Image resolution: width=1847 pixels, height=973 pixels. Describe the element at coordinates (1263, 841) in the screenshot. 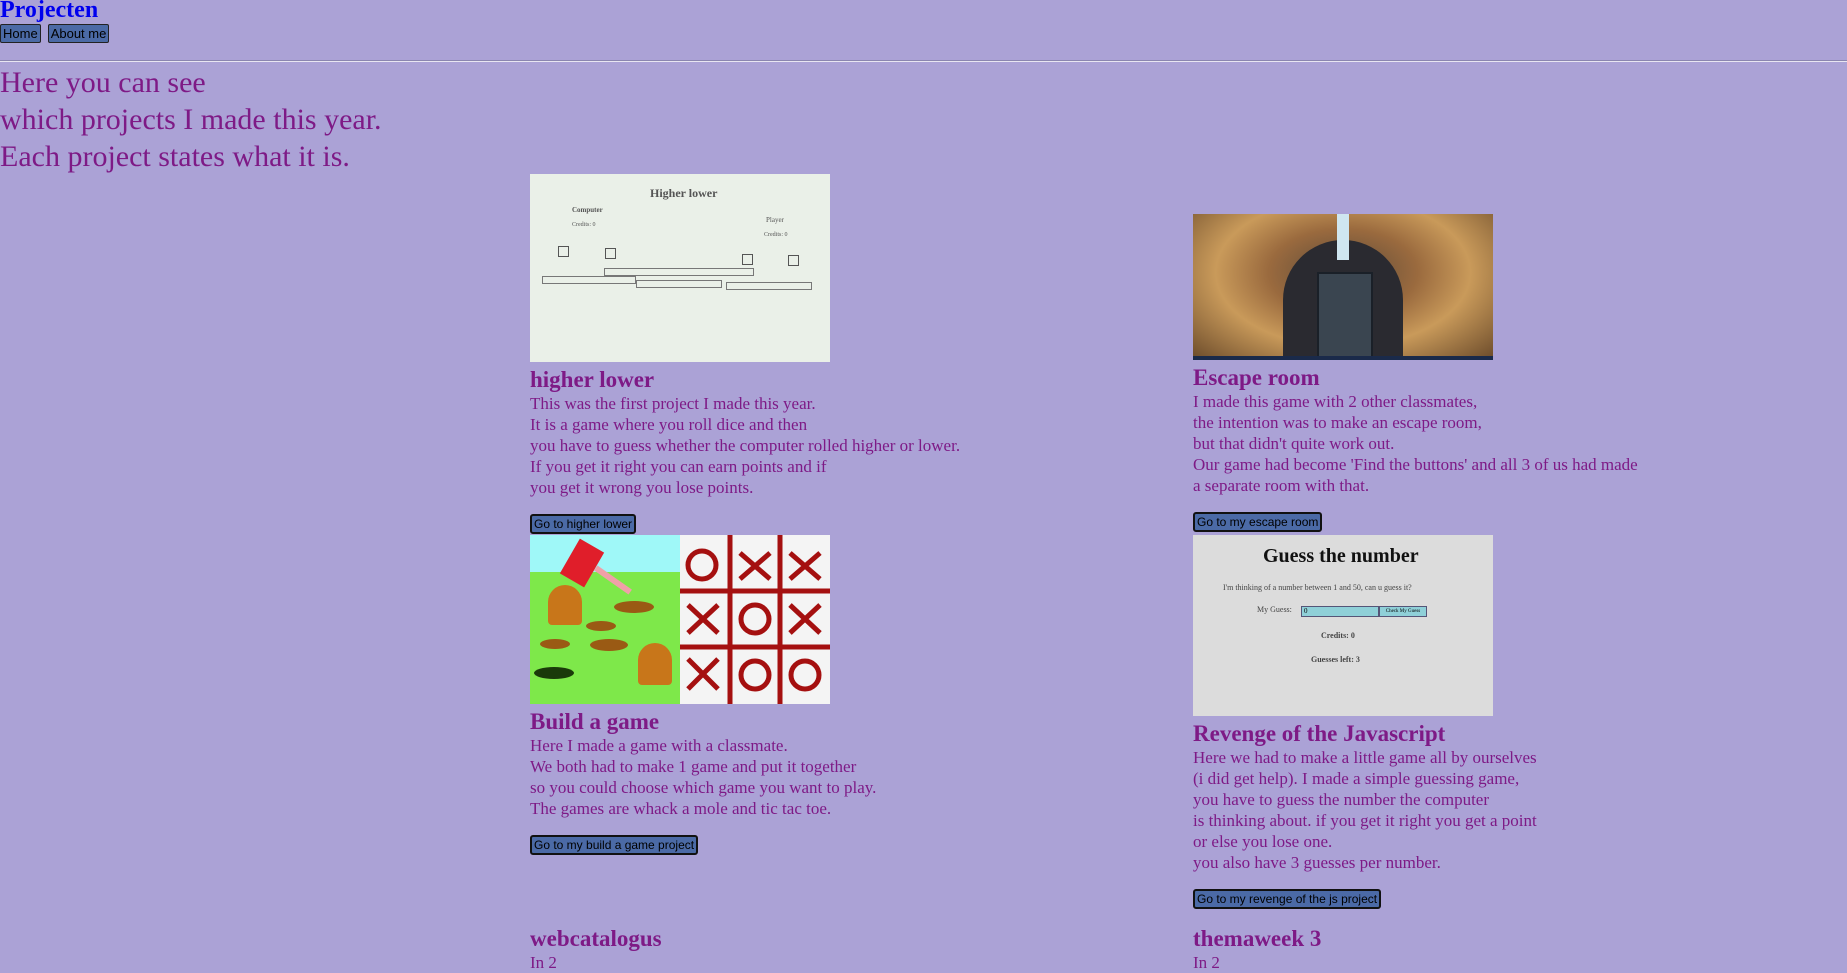

I see `description-line: or else you lose one.` at that location.